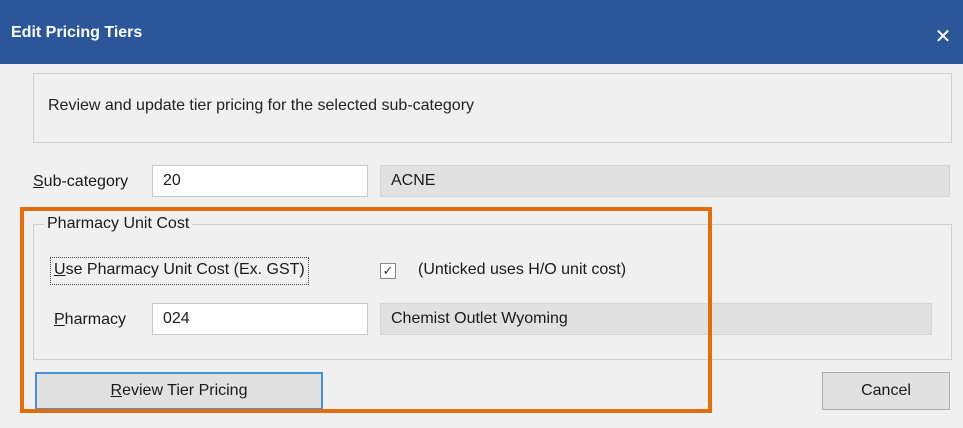 This screenshot has width=963, height=428. I want to click on subcategory-name-field: ACNE, so click(665, 181).